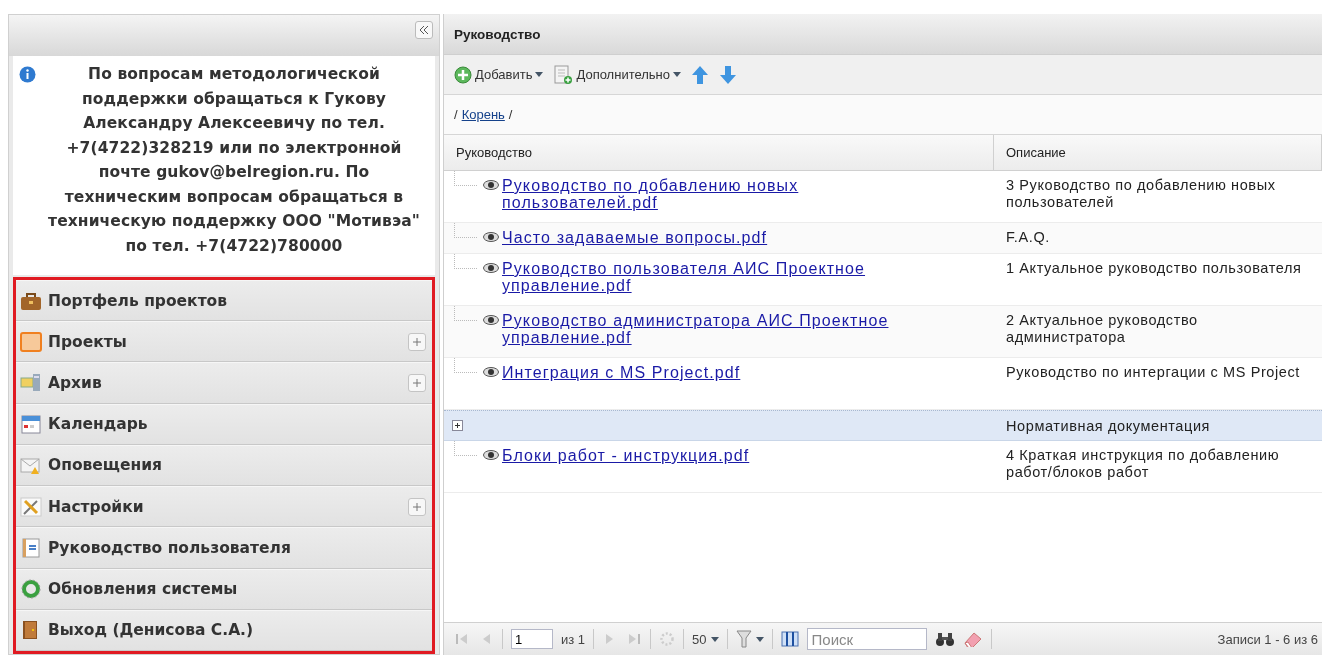 This screenshot has height=655, width=1322. I want to click on table-cell-text: Нормативная документация, so click(1108, 426).